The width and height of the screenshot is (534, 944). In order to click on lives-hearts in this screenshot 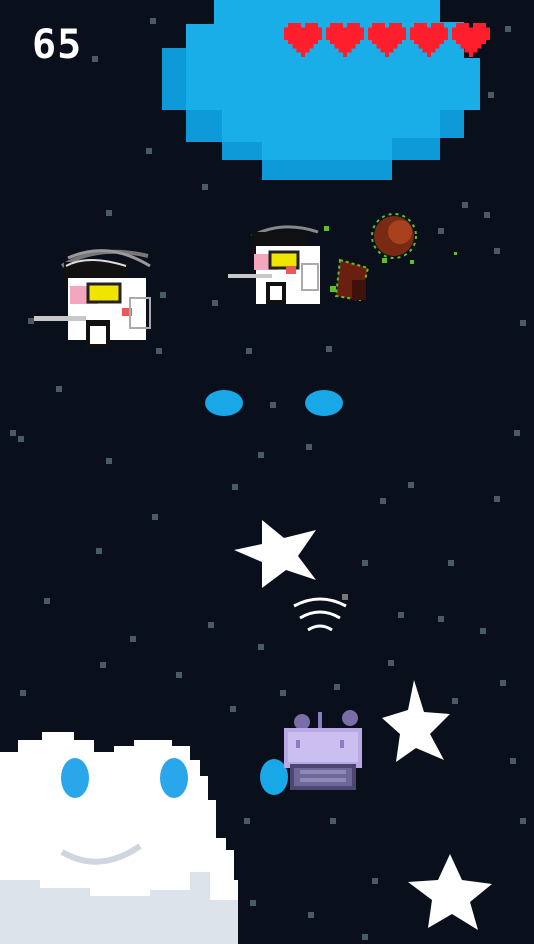, I will do `click(387, 40)`.